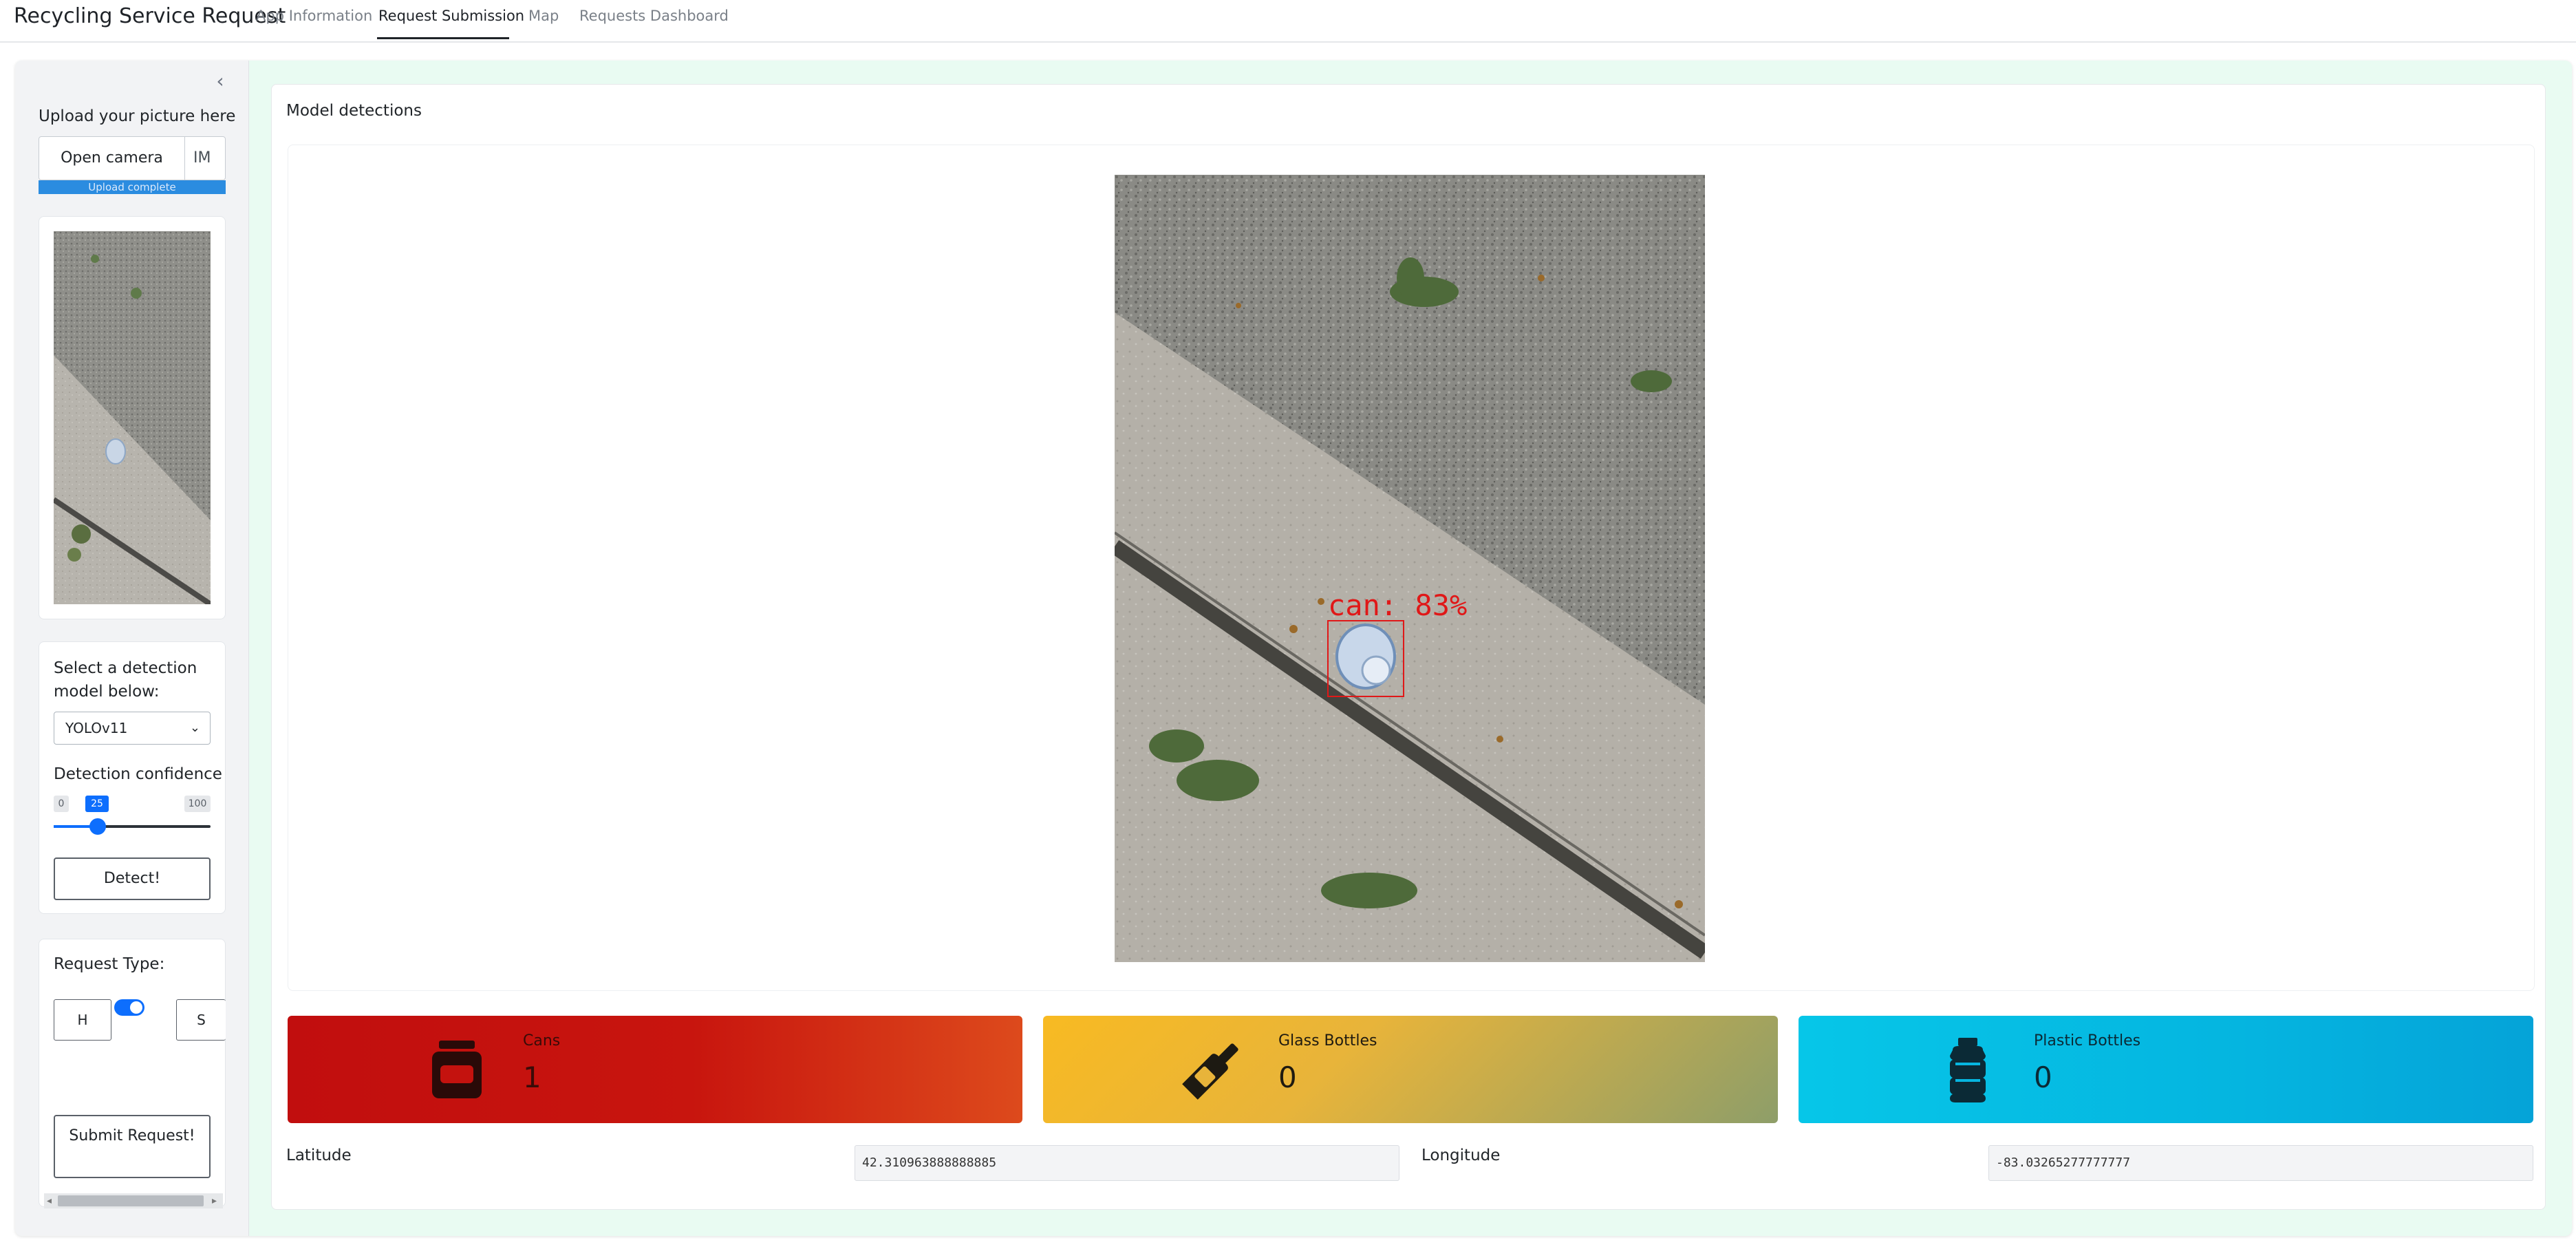 Image resolution: width=2576 pixels, height=1247 pixels. What do you see at coordinates (1461, 1155) in the screenshot?
I see `longitude-label: Longitude` at bounding box center [1461, 1155].